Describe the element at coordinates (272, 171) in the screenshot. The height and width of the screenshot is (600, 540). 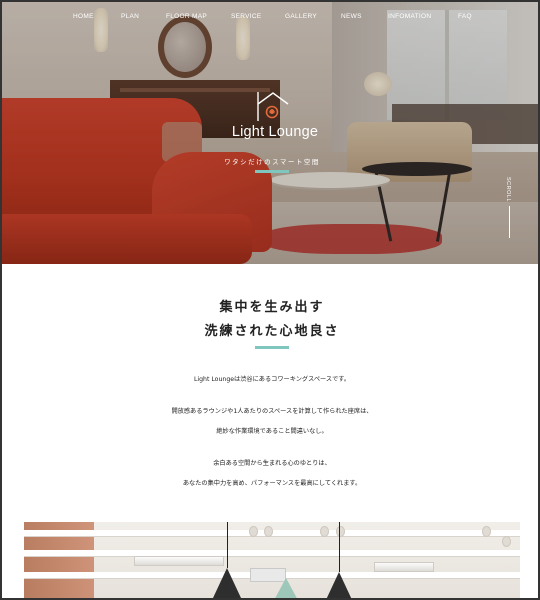
I see `hero-accent-line` at that location.